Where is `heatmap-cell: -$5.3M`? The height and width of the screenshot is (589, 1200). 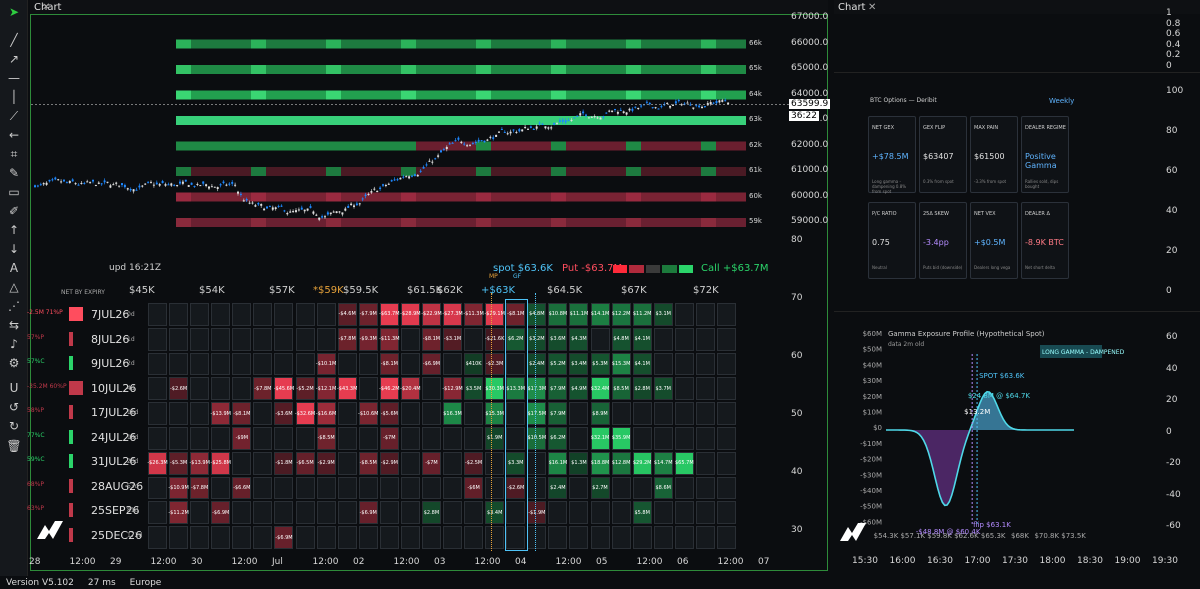
heatmap-cell: -$5.3M is located at coordinates (179, 463).